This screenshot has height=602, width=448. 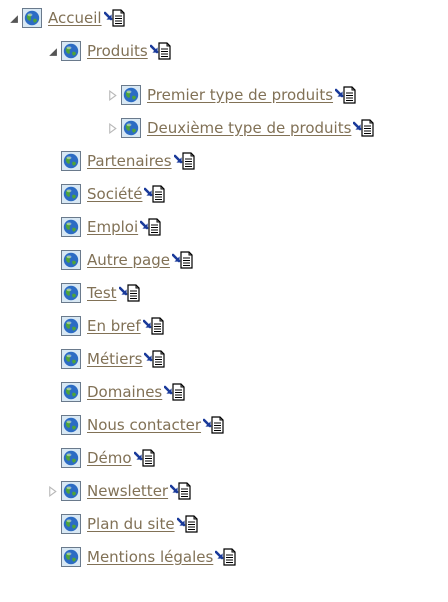 I want to click on tree-node-nous-contacter: Nous contacter, so click(x=134, y=425).